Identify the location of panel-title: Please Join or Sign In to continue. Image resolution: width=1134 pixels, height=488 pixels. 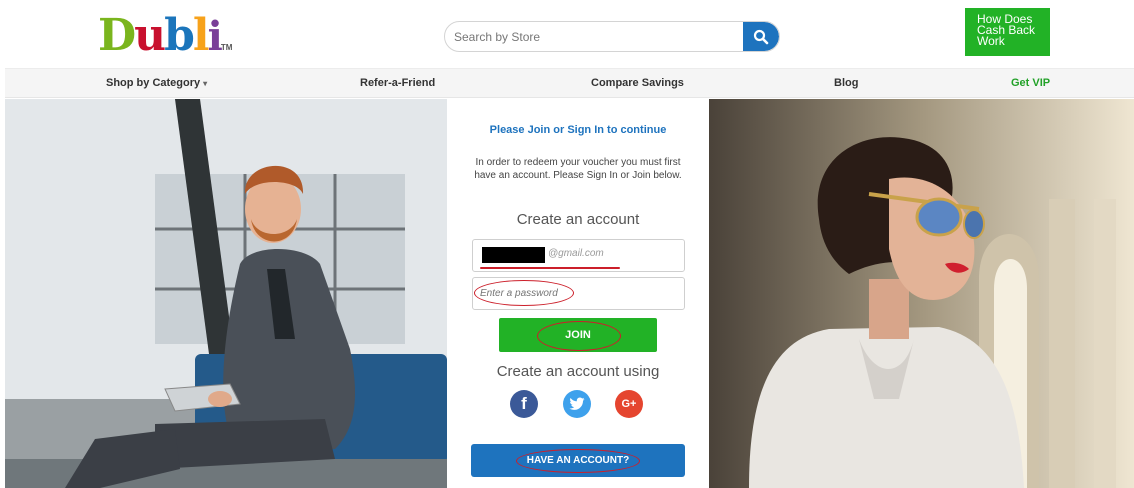
(578, 130).